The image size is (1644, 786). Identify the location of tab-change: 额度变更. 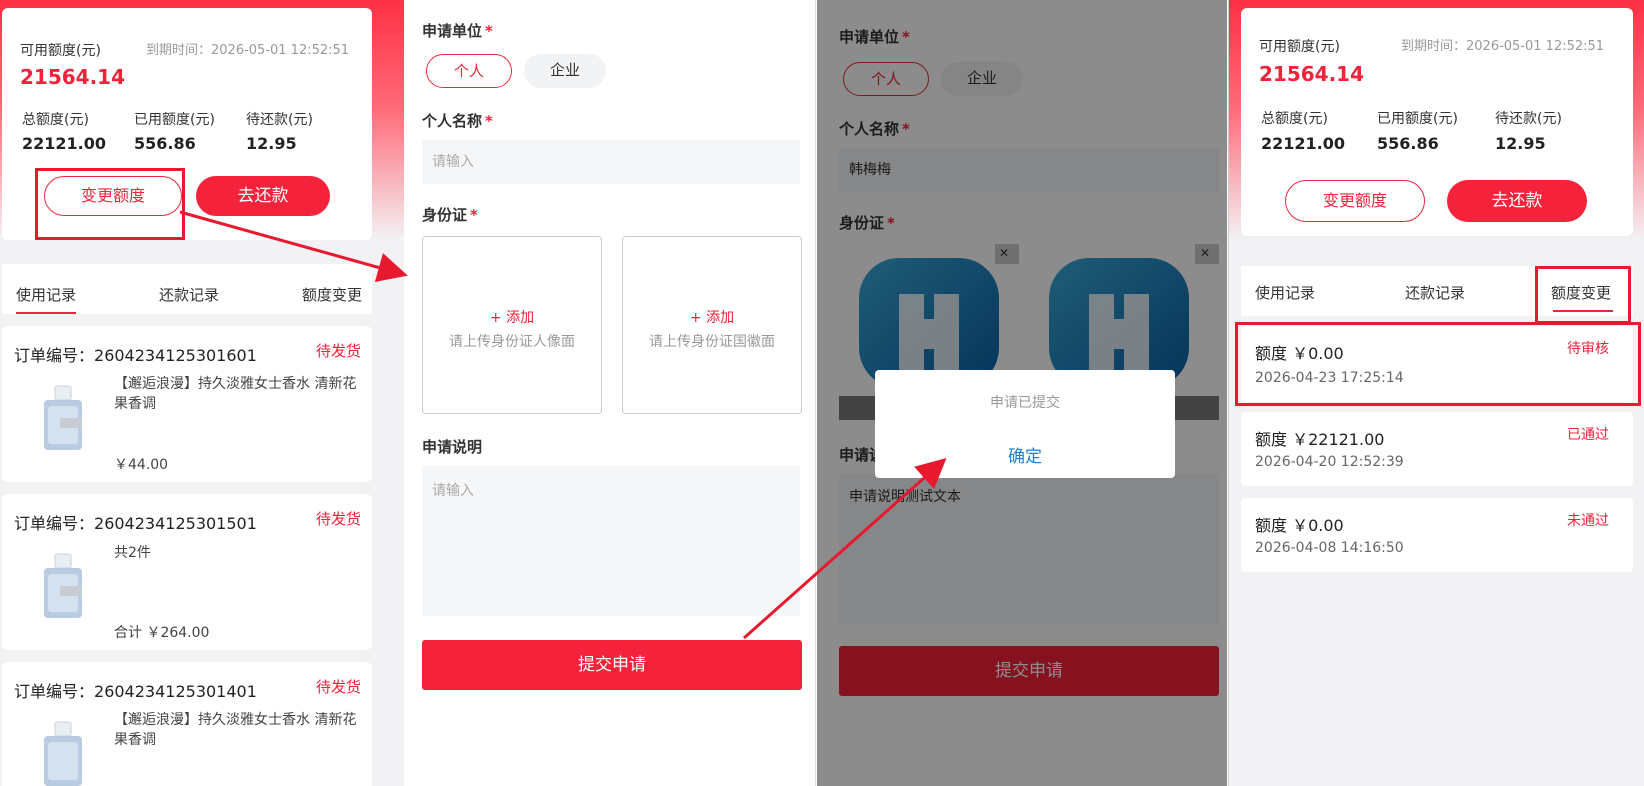
(332, 294).